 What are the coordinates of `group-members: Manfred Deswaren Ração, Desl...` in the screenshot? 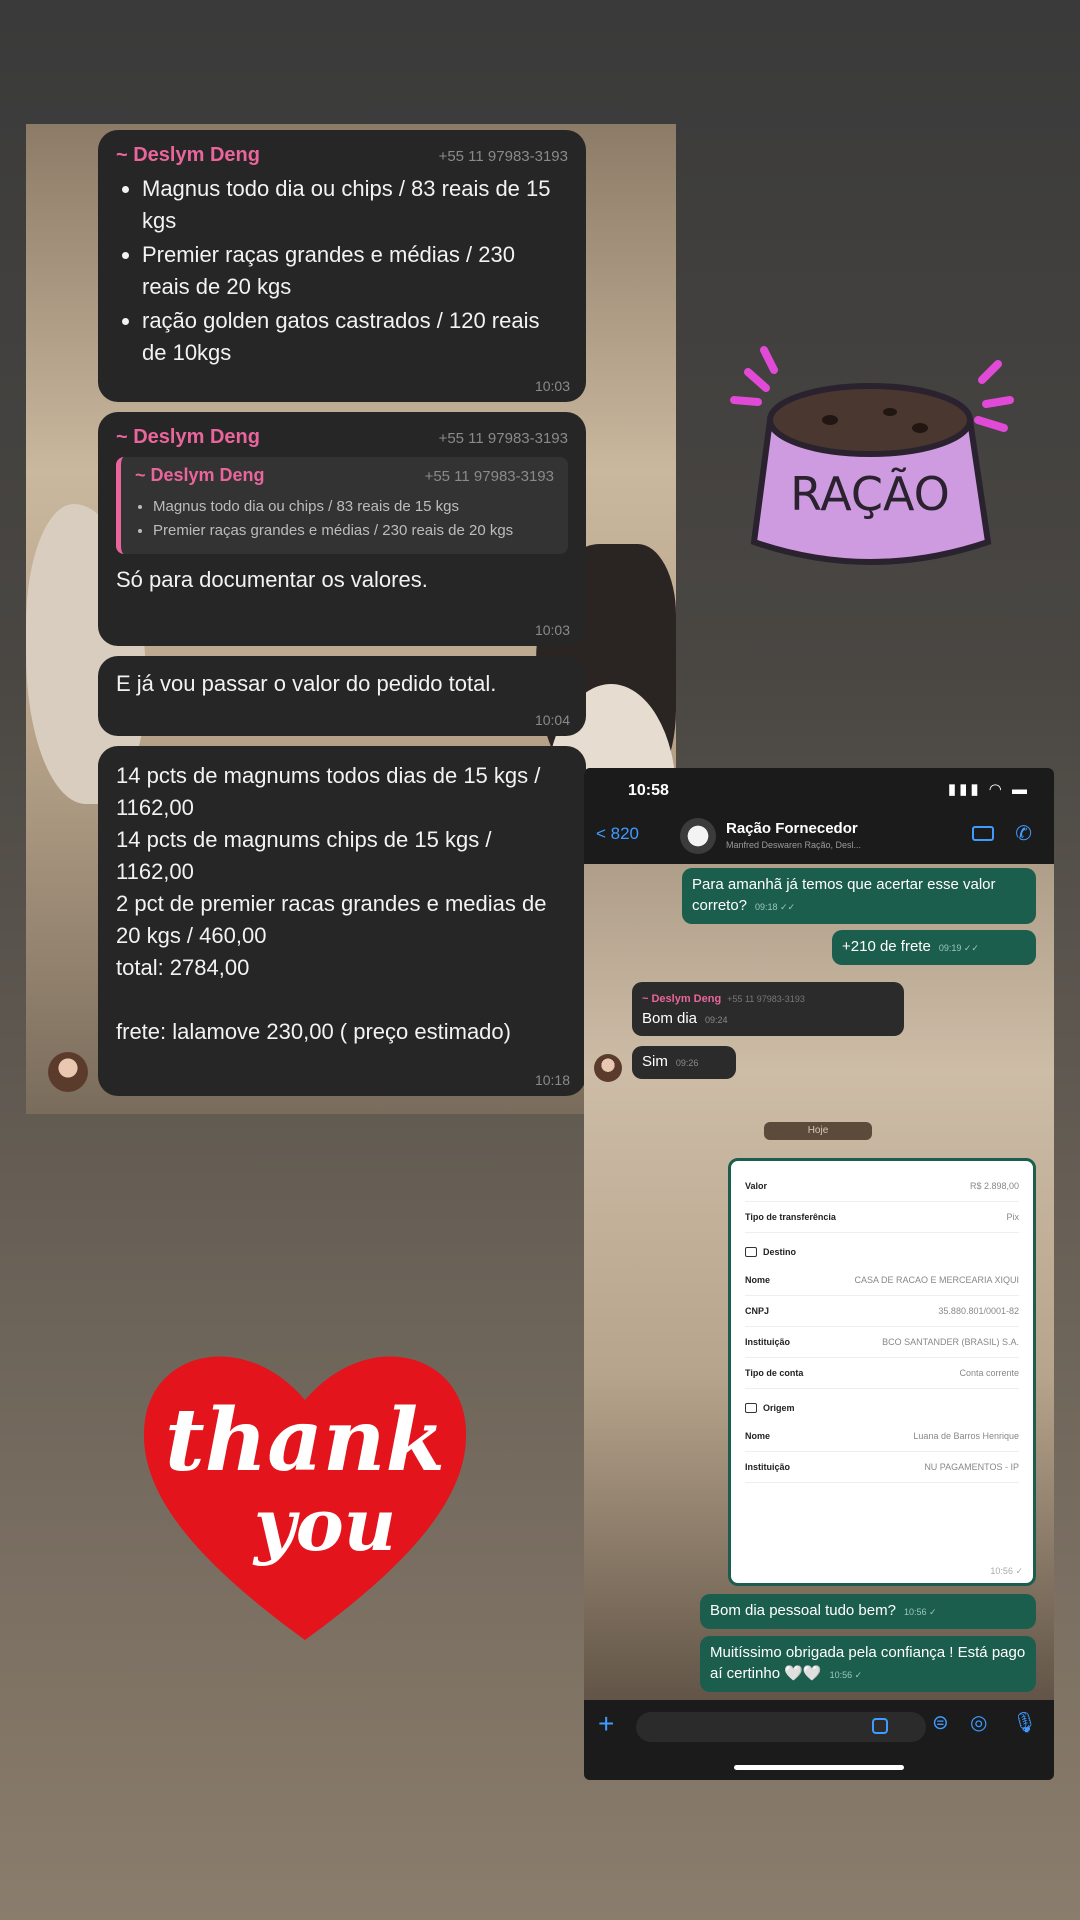 It's located at (794, 845).